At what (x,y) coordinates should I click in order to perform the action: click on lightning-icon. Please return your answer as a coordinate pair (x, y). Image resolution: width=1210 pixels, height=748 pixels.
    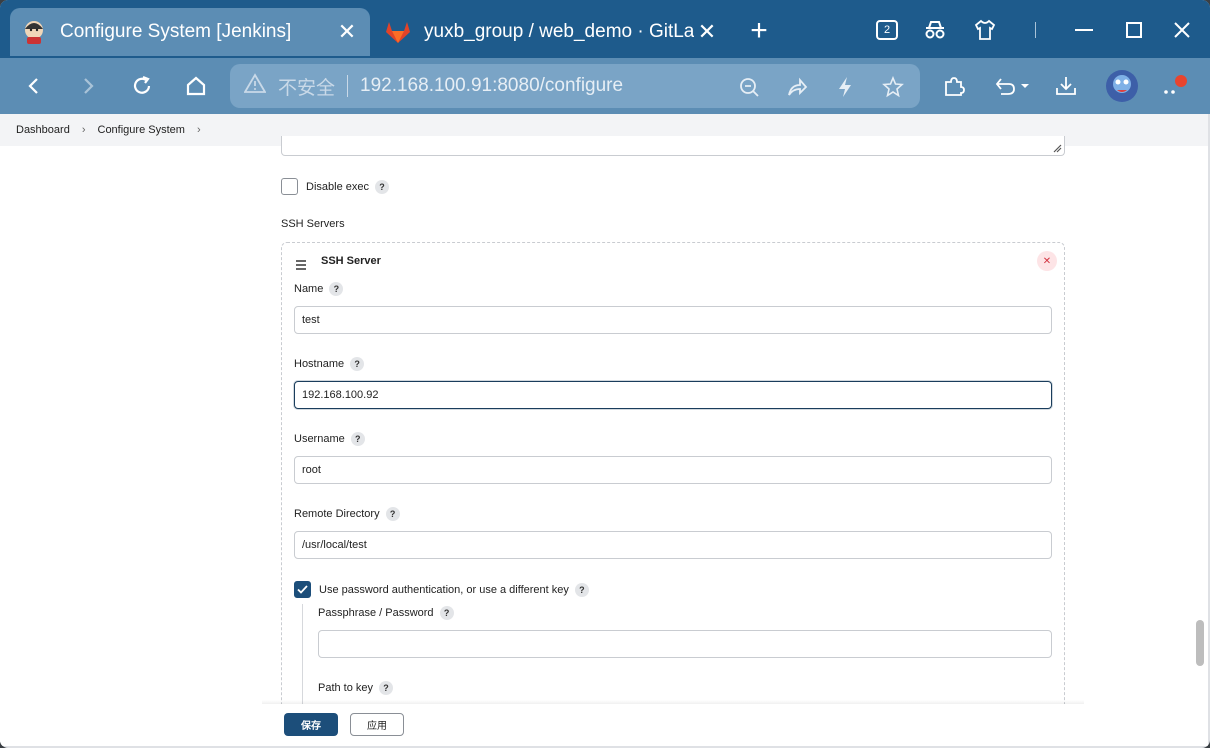
    Looking at the image, I should click on (845, 87).